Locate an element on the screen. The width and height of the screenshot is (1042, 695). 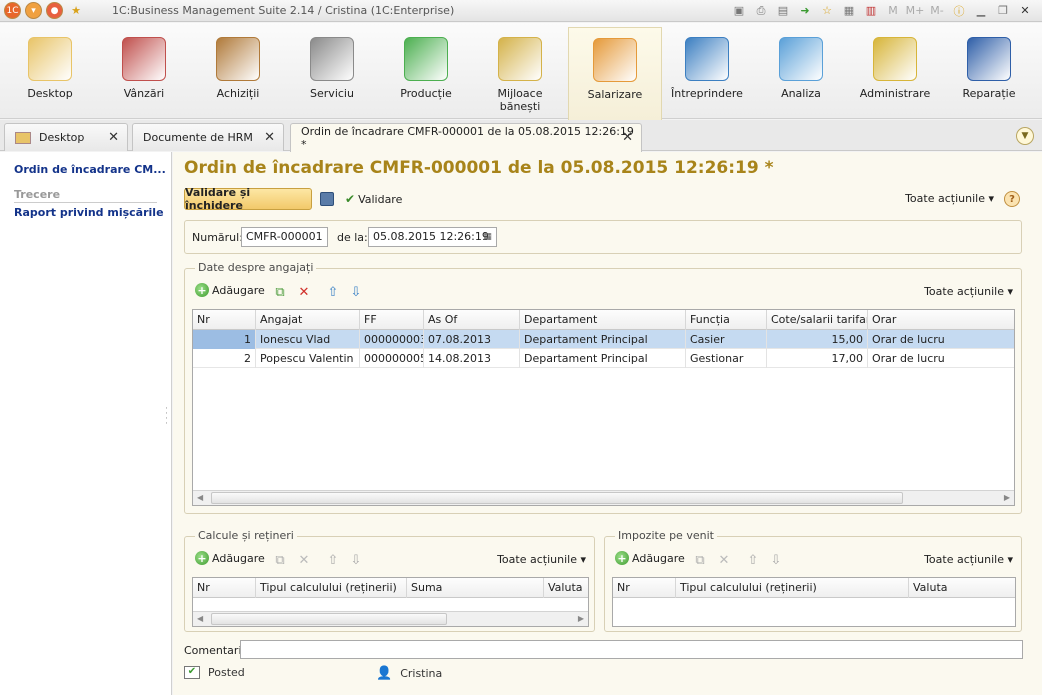
tab-hrm-documents: Documente de HRM ✕ is located at coordinates (208, 137).